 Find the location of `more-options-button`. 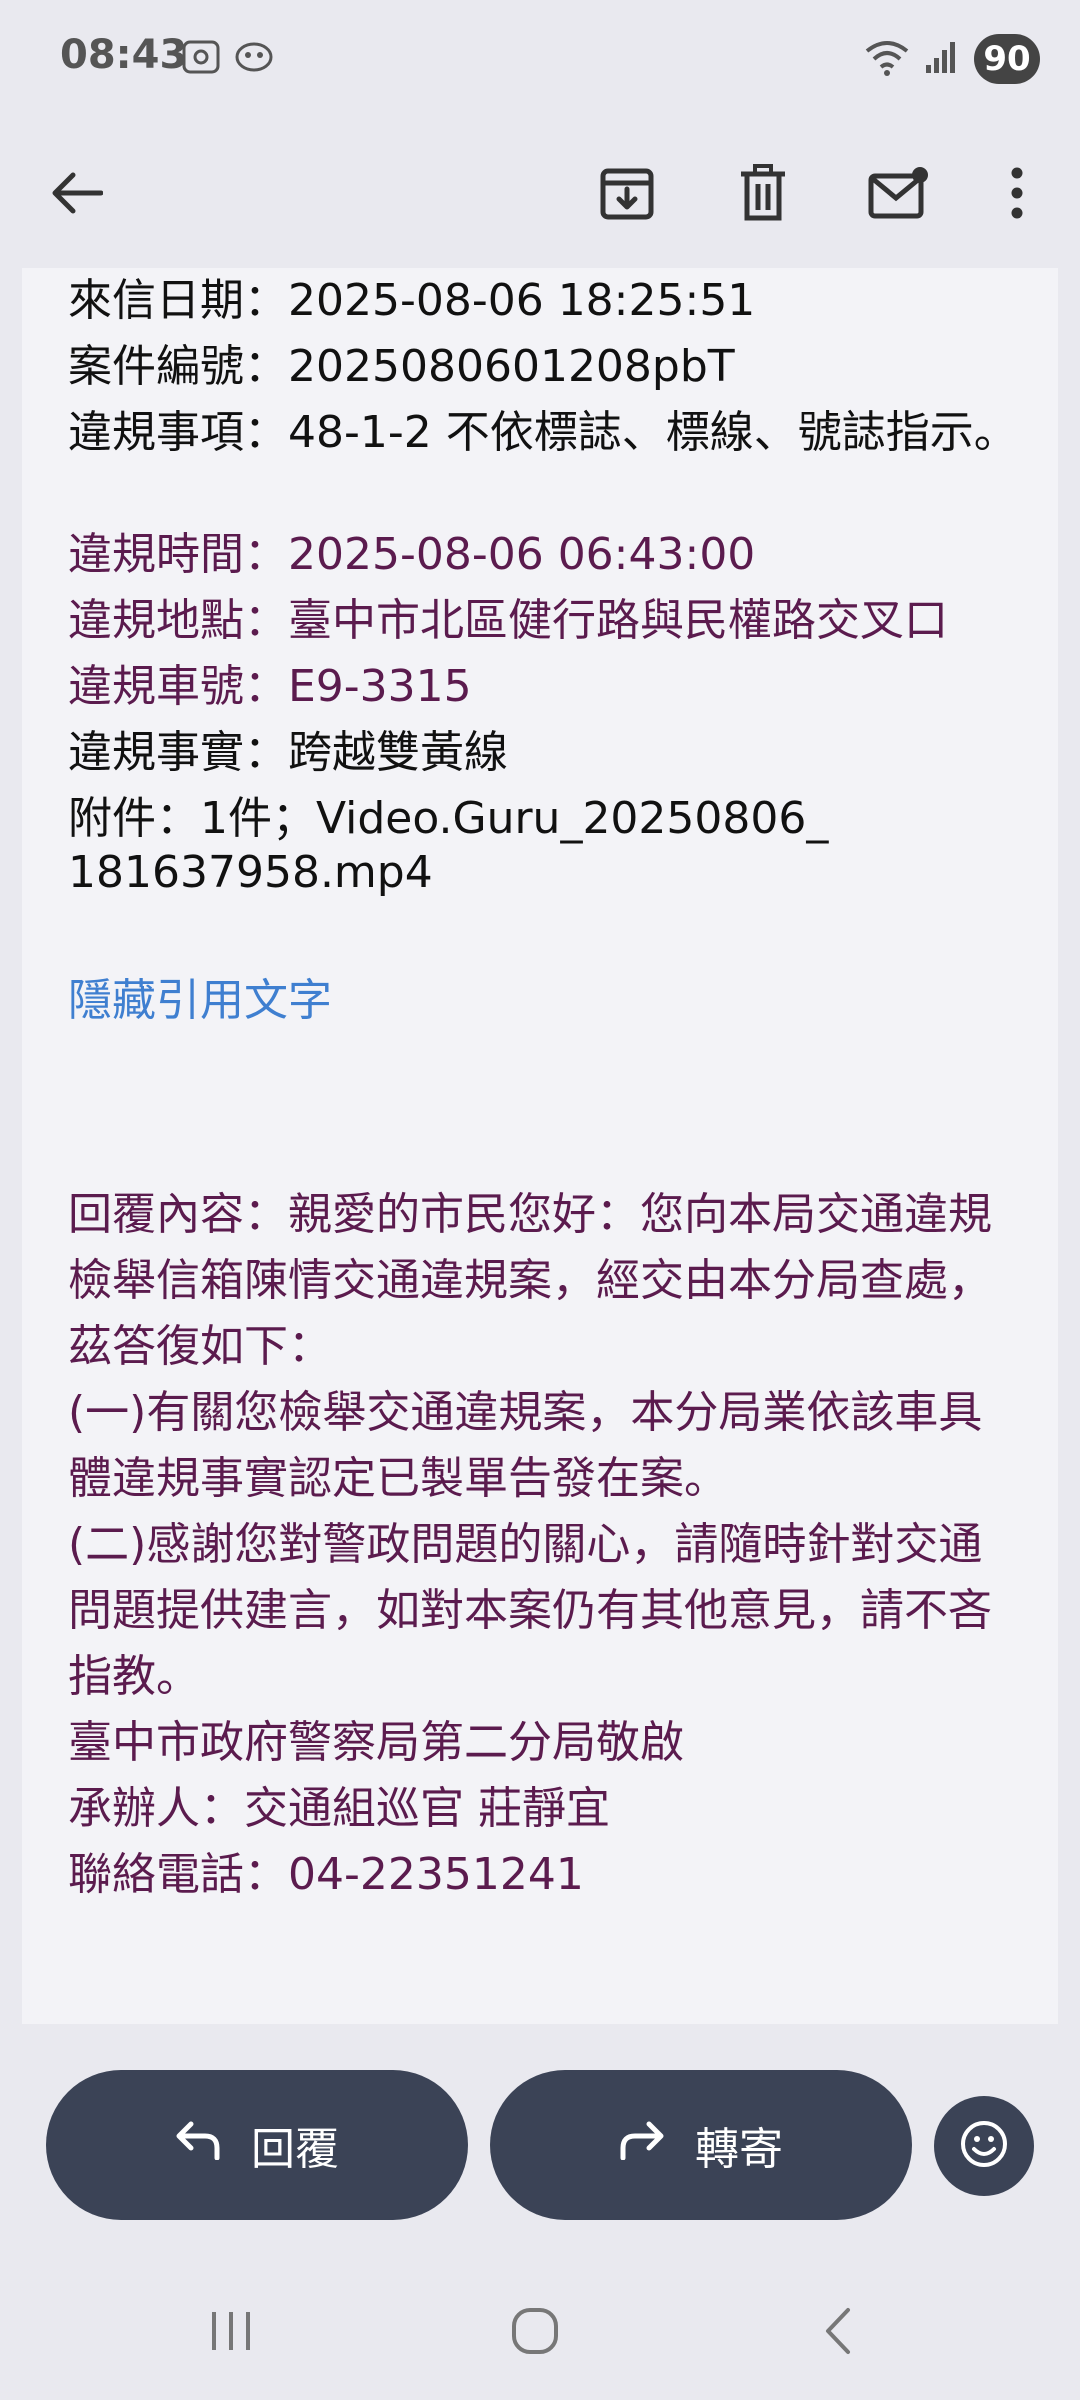

more-options-button is located at coordinates (1017, 195).